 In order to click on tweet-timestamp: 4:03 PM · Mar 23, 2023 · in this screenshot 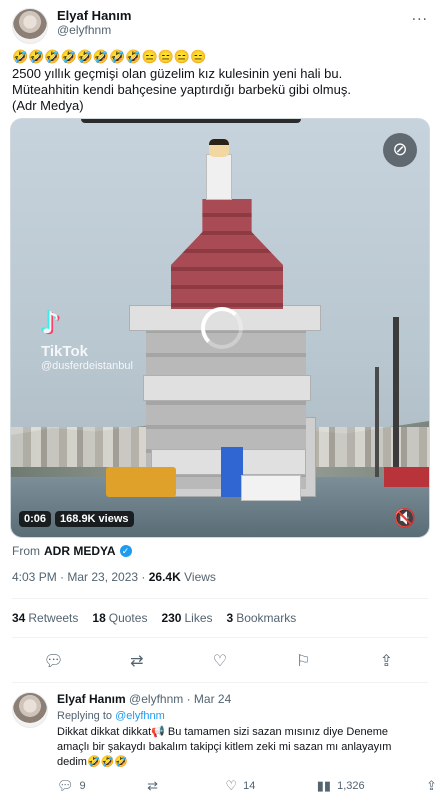, I will do `click(78, 577)`.